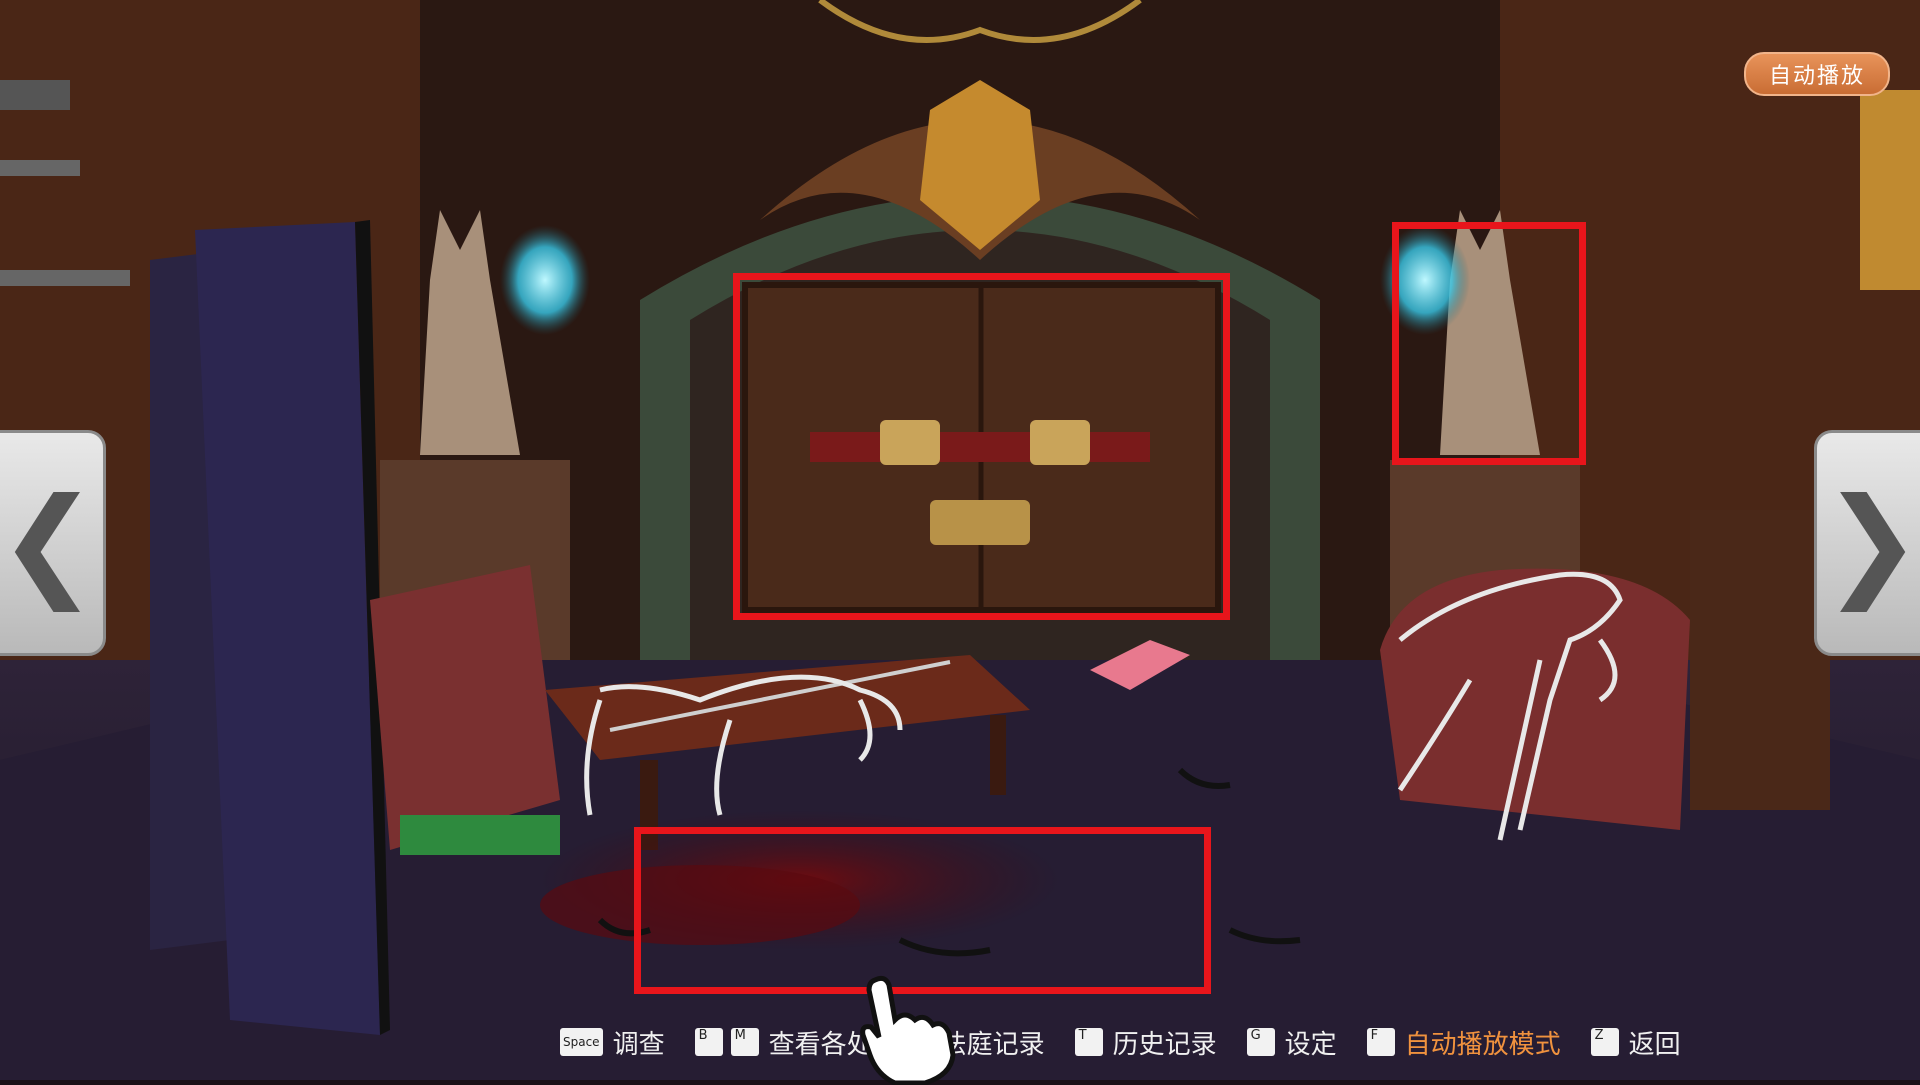 This screenshot has height=1085, width=1920. What do you see at coordinates (1817, 74) in the screenshot?
I see `autoplay-button: 自动播放` at bounding box center [1817, 74].